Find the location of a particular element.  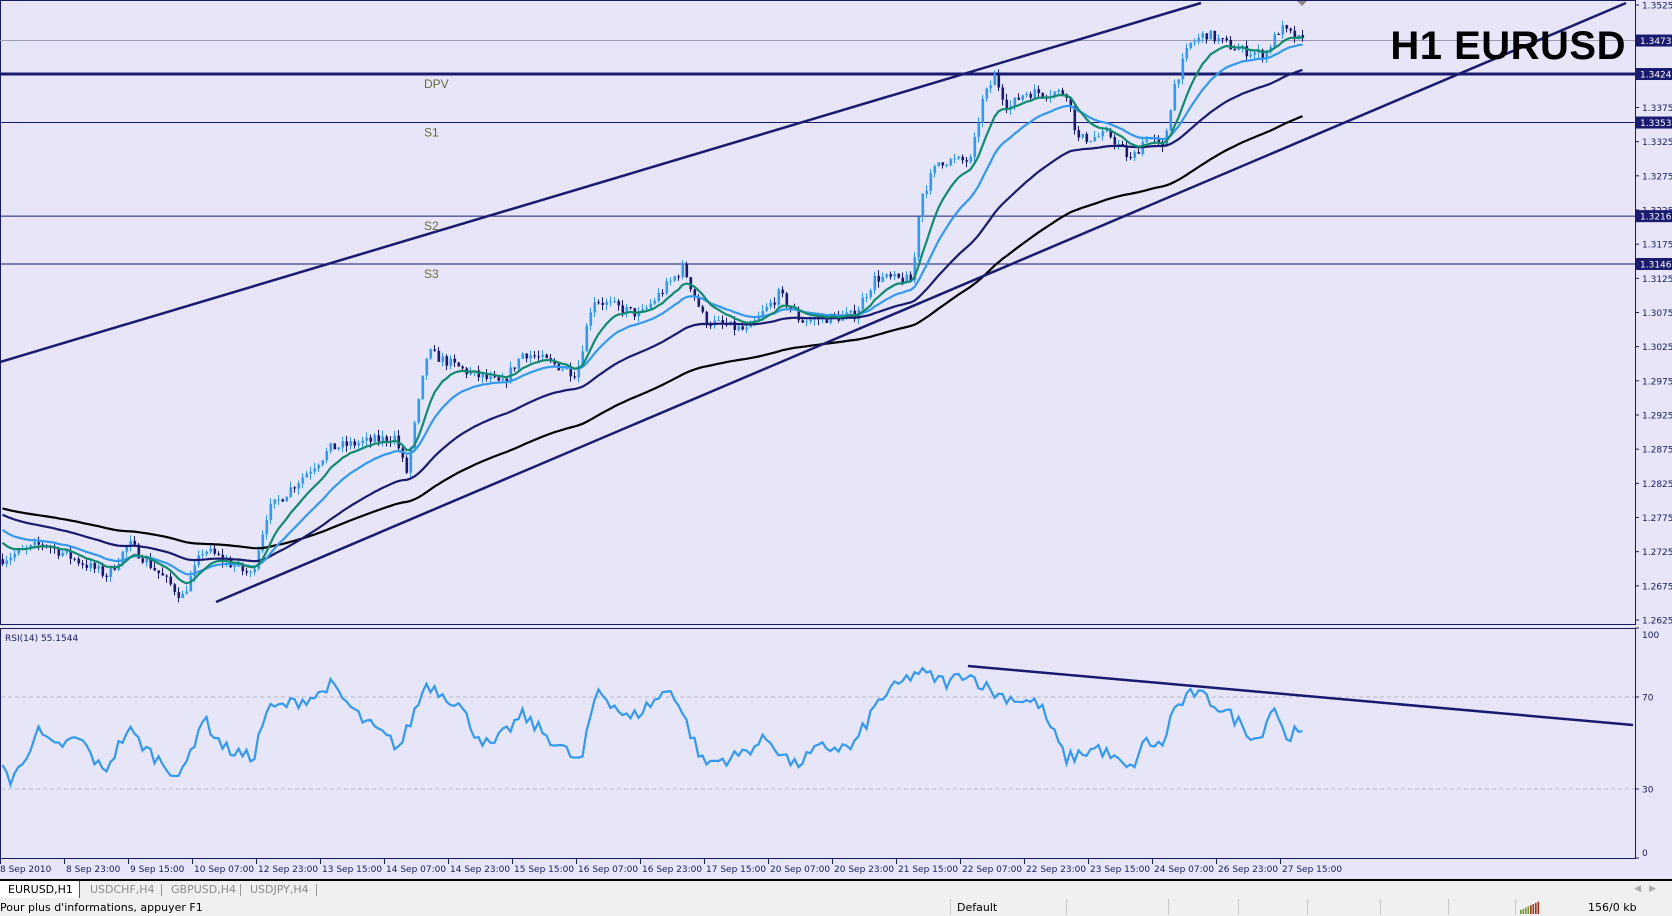

price-label: 1.3075 is located at coordinates (1657, 314).